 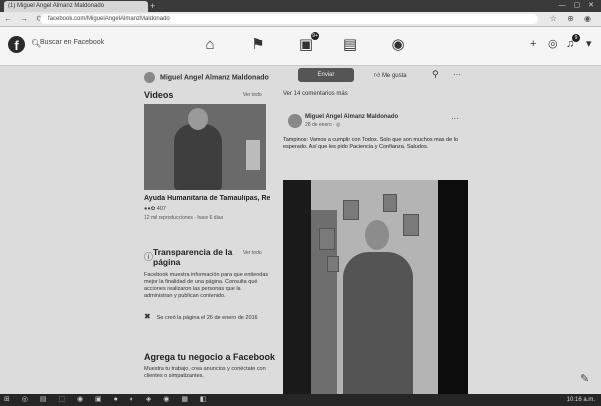 What do you see at coordinates (152, 6) in the screenshot?
I see `new-tab-icon: +` at bounding box center [152, 6].